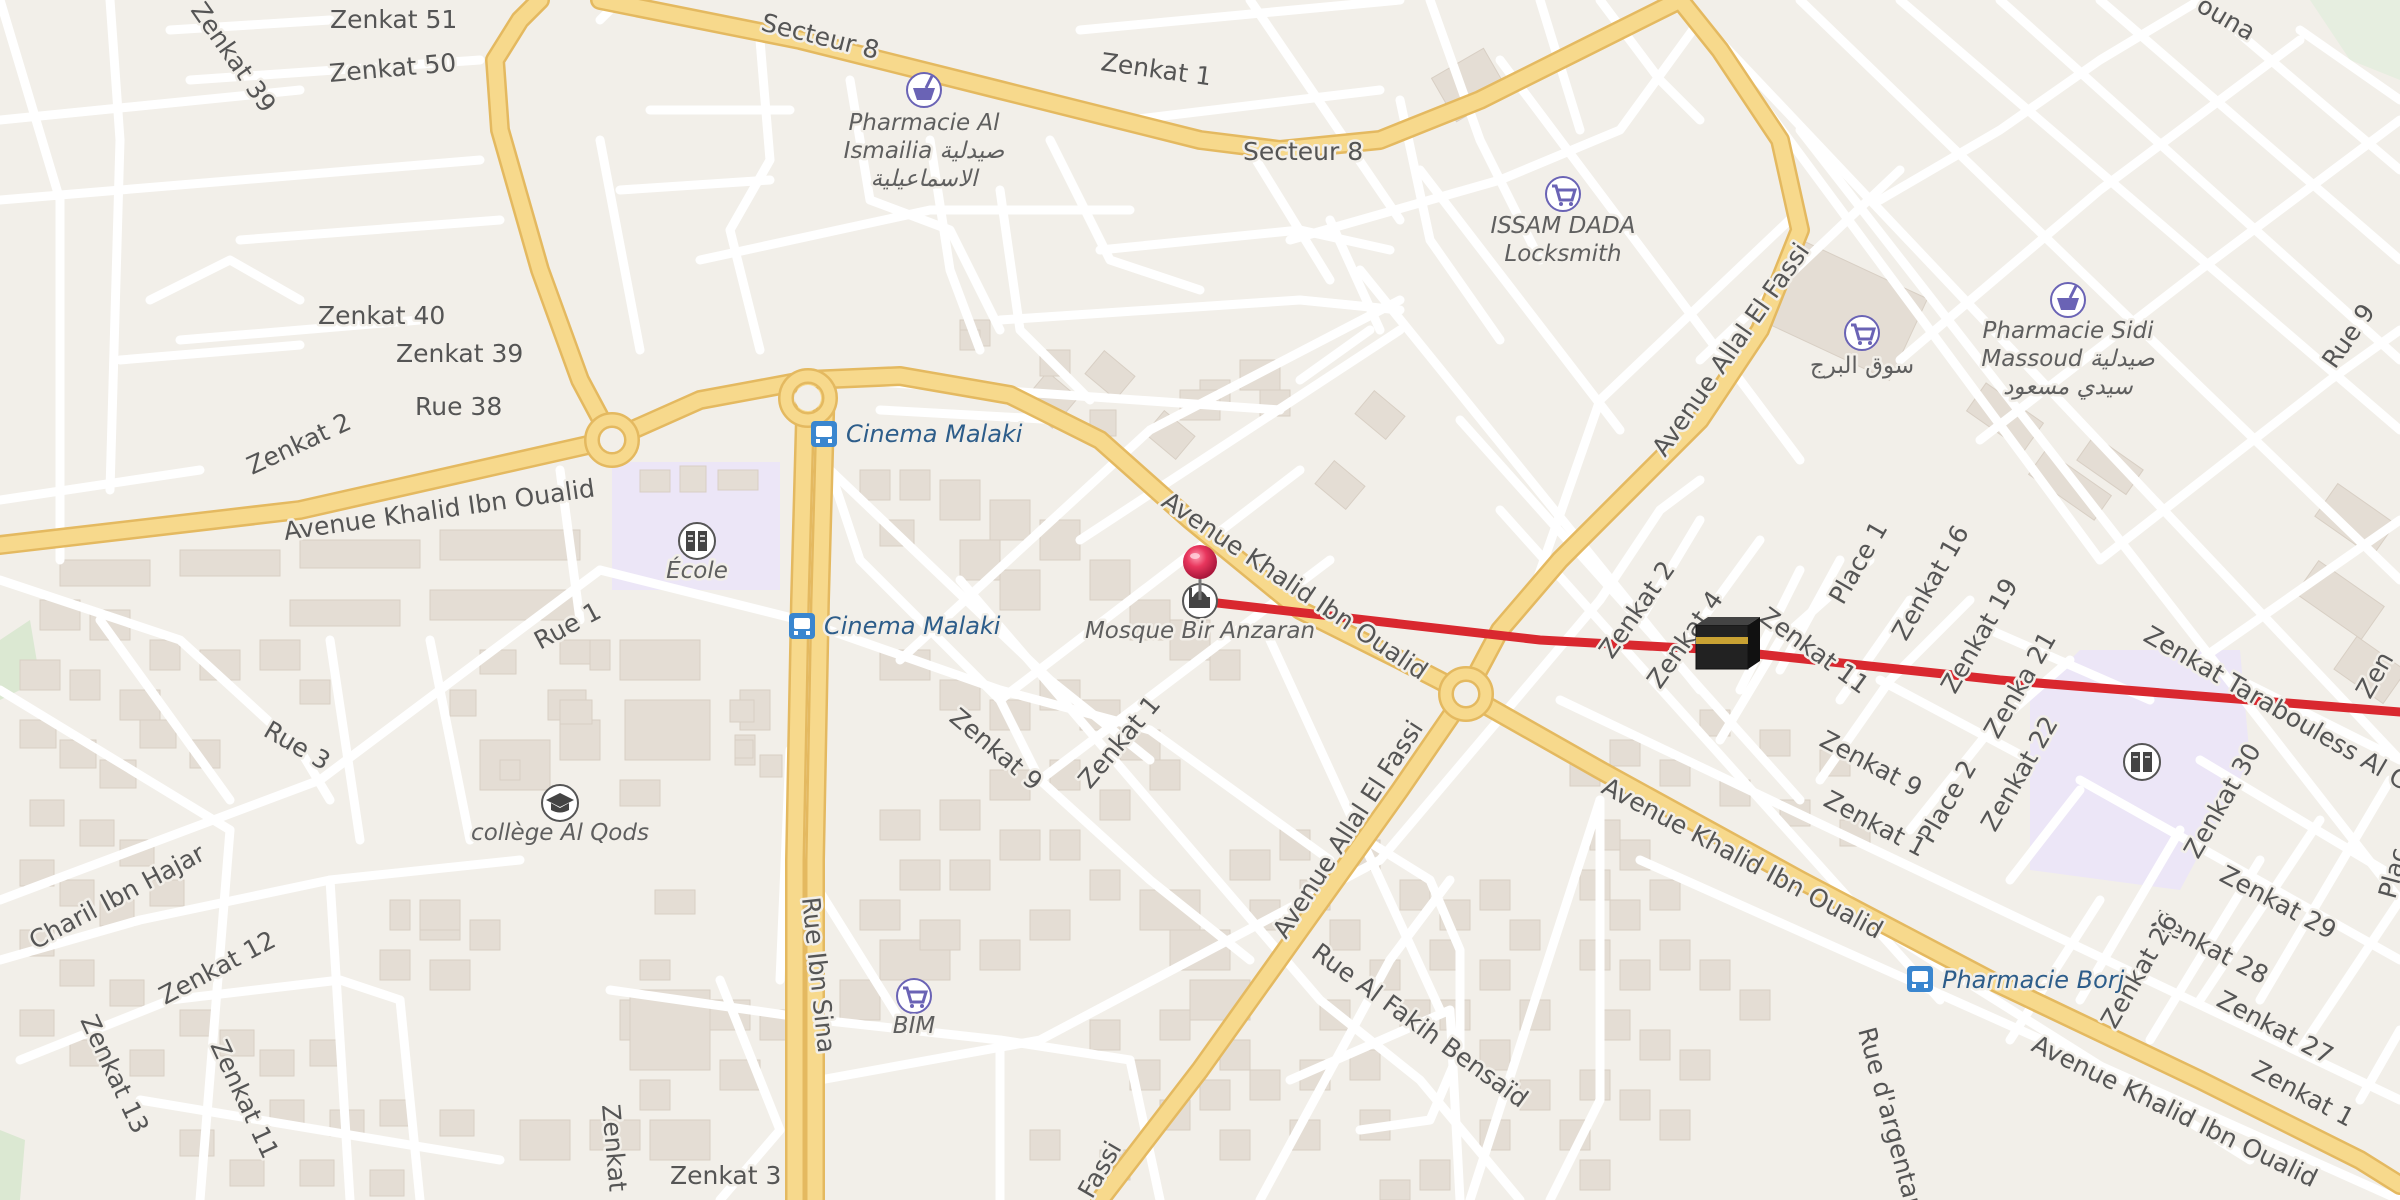 The height and width of the screenshot is (1200, 2400). Describe the element at coordinates (725, 1175) in the screenshot. I see `street-label-zenkat3: Zenkat 3` at that location.